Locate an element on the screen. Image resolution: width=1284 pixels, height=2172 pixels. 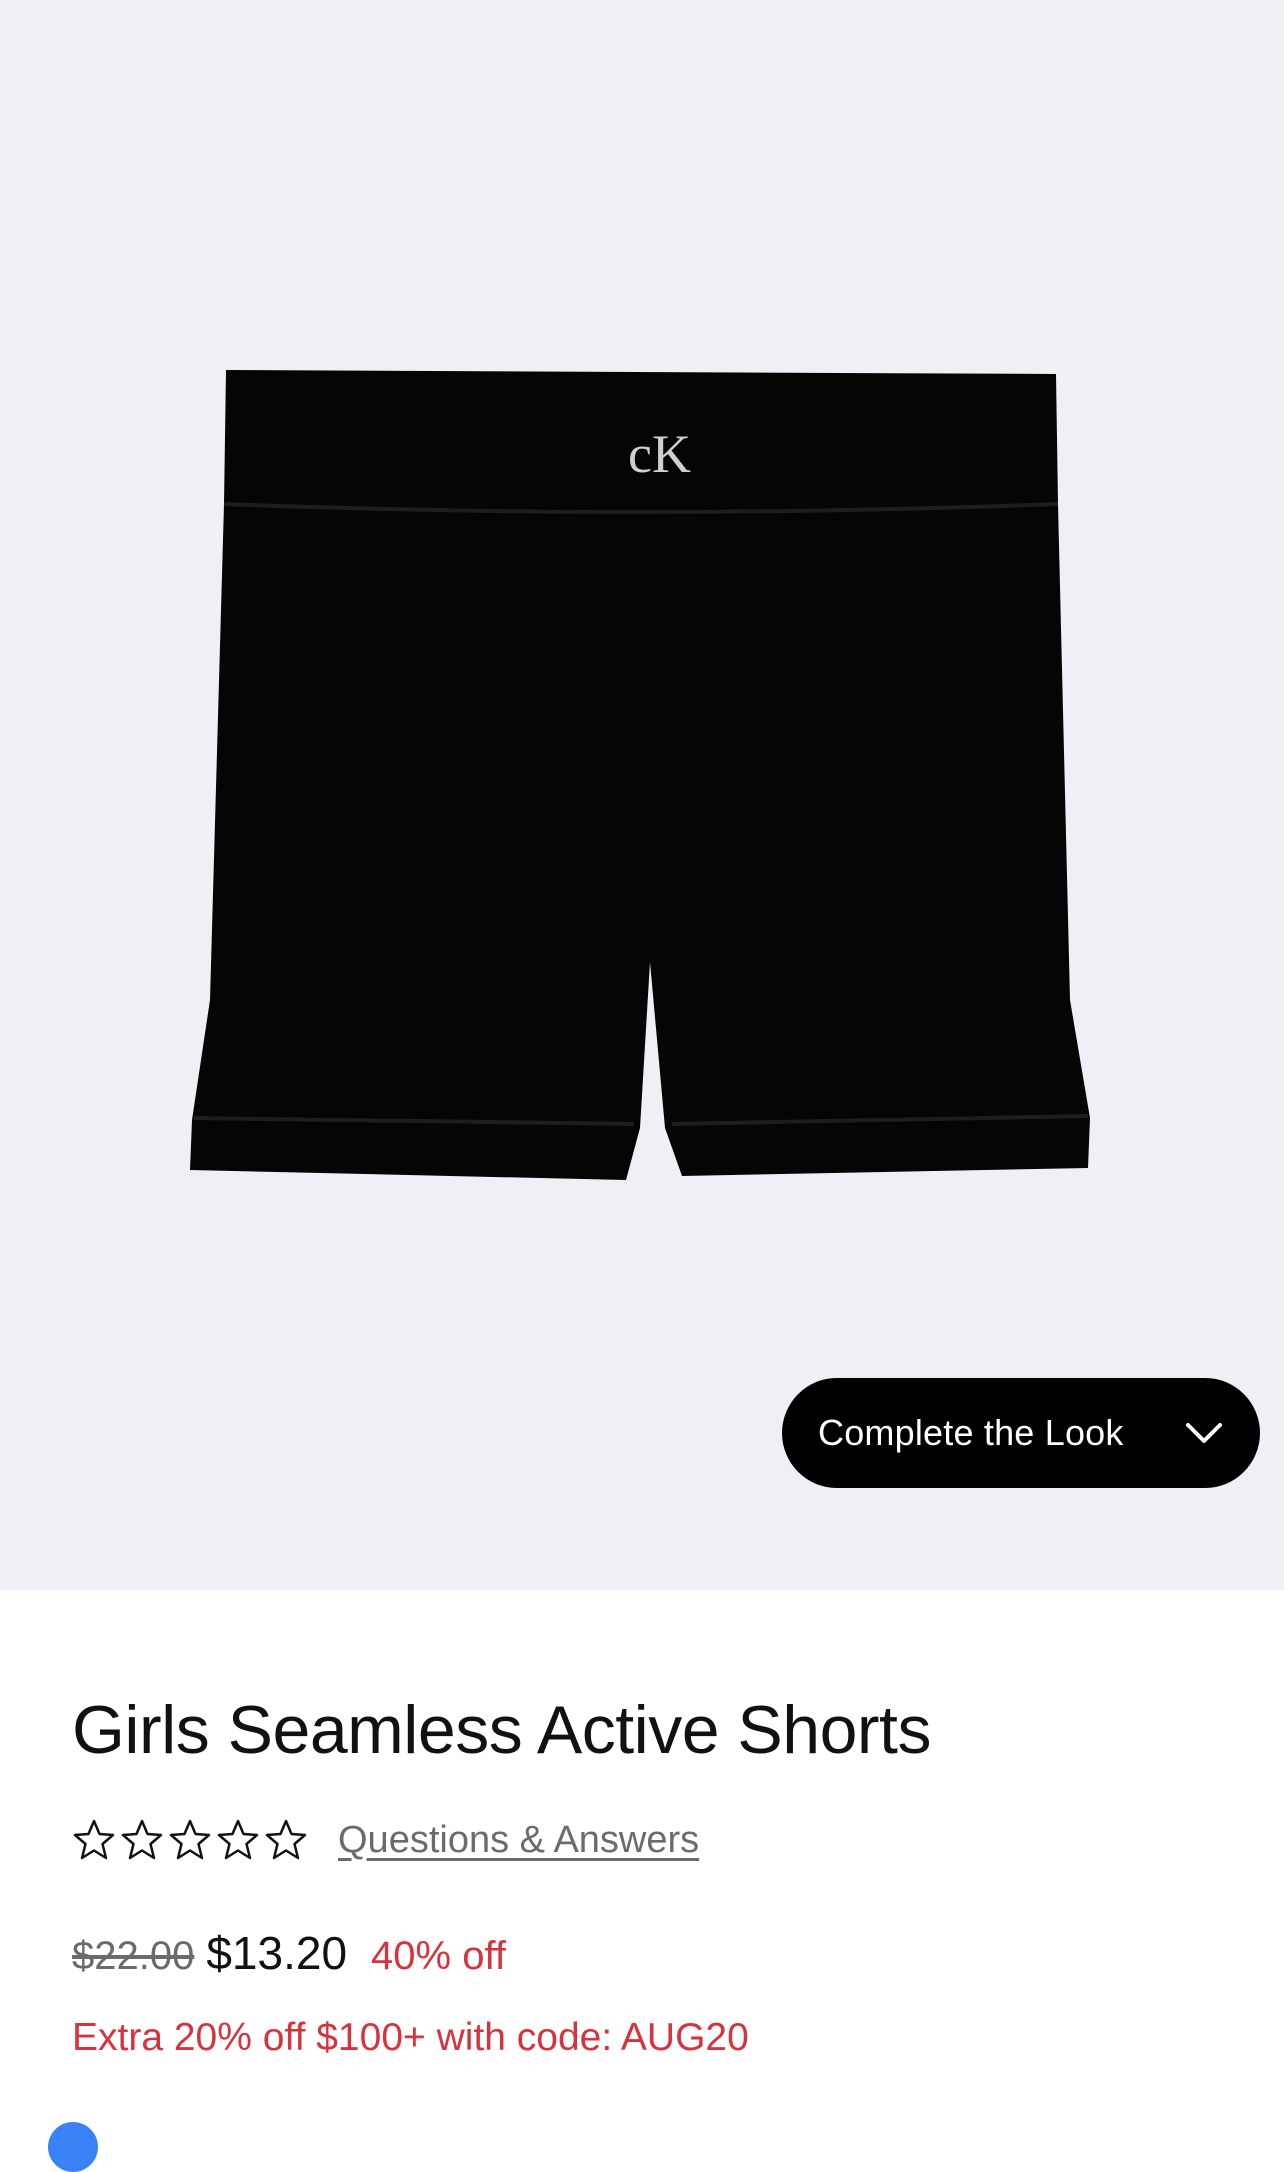
questions-answers-link: Questions & Answers is located at coordinates (518, 1840).